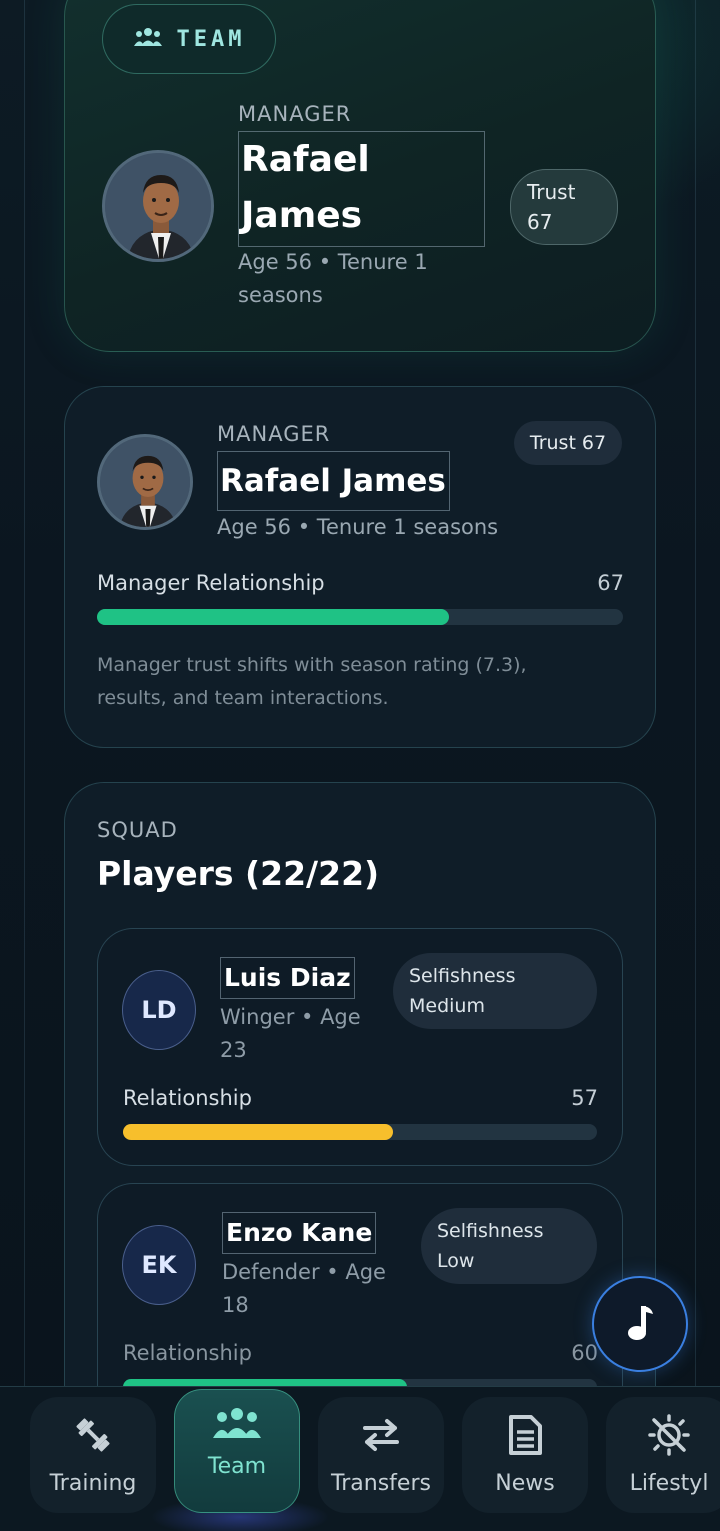  Describe the element at coordinates (358, 527) in the screenshot. I see `manager-meta: Age 56 • Tenure 1 seasons` at that location.